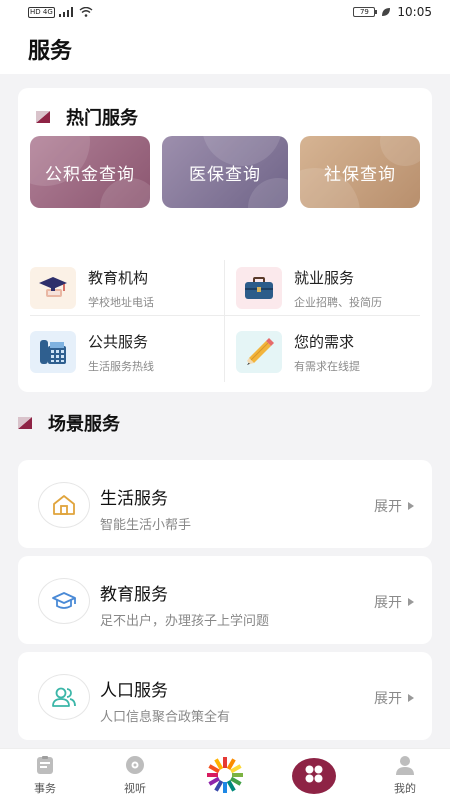  What do you see at coordinates (45, 765) in the screenshot?
I see `clipboard-icon` at bounding box center [45, 765].